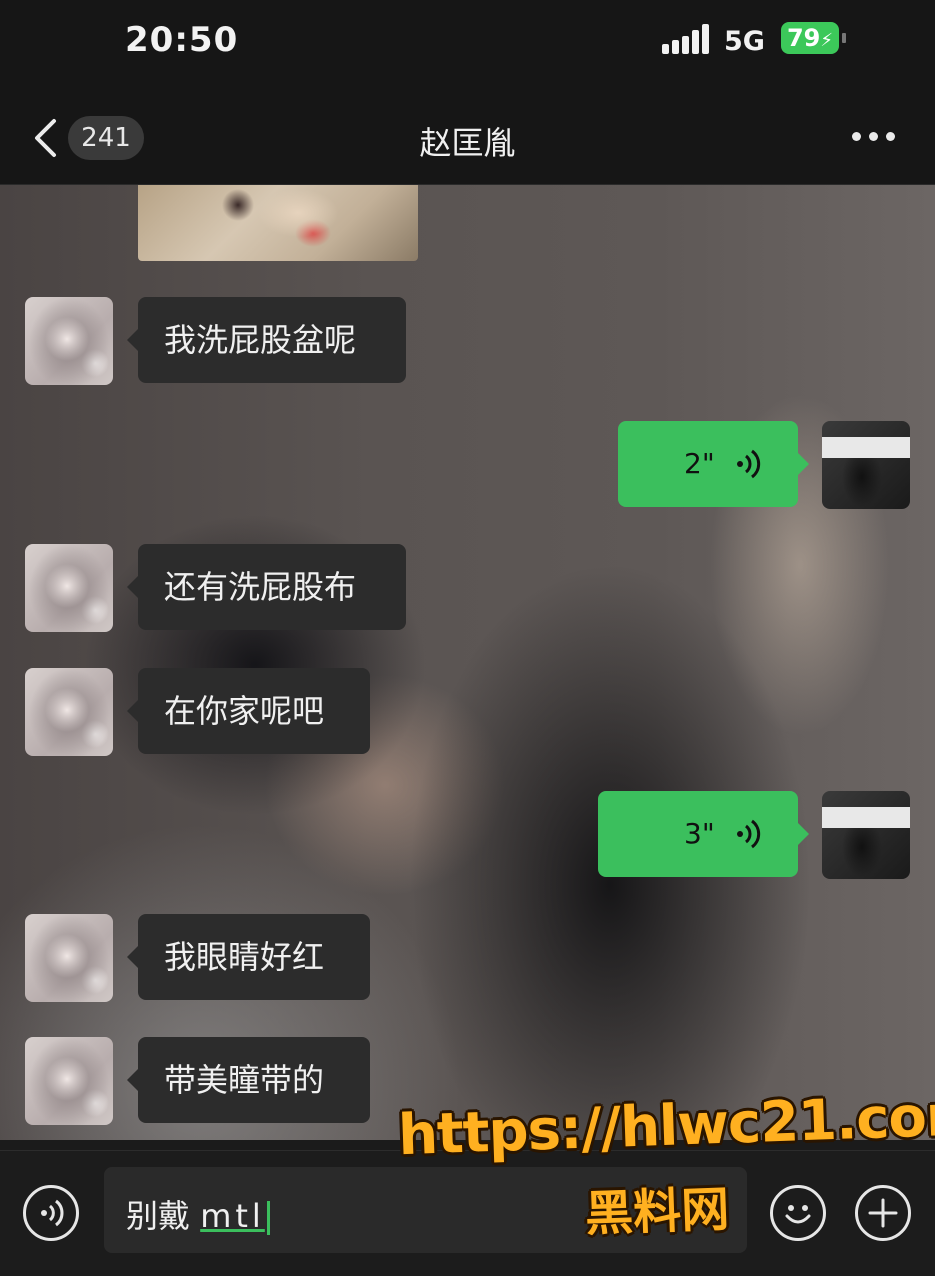 The height and width of the screenshot is (1276, 935). I want to click on incoming-message: 我眼睛好红, so click(248, 957).